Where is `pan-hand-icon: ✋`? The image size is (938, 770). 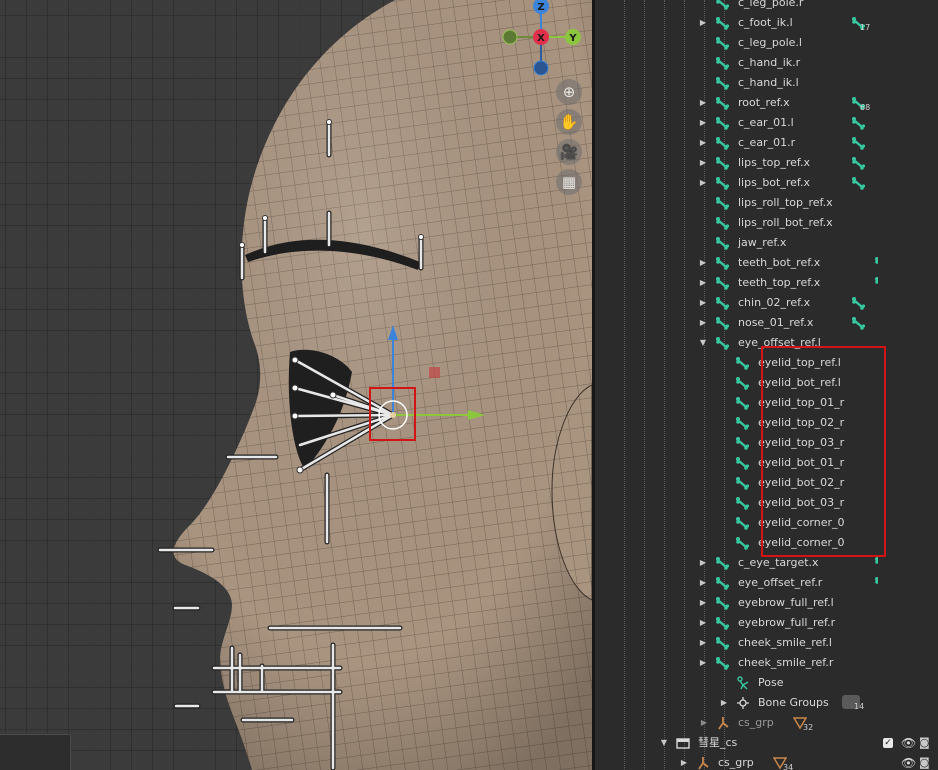
pan-hand-icon: ✋ is located at coordinates (569, 122).